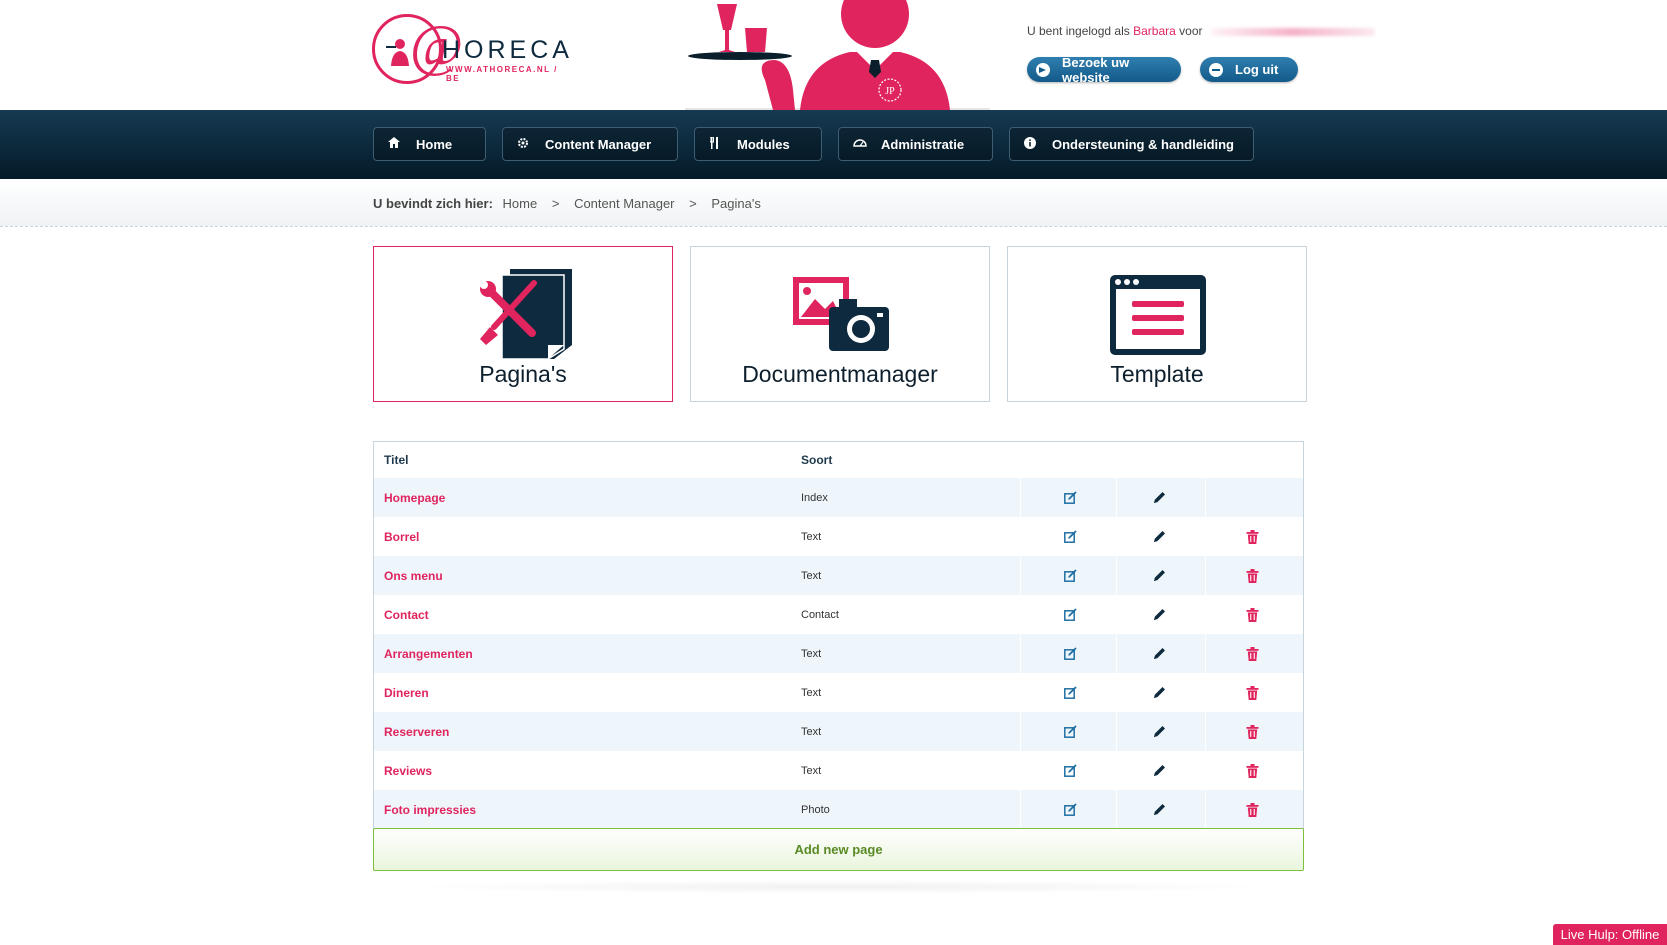 Image resolution: width=1667 pixels, height=945 pixels. What do you see at coordinates (507, 50) in the screenshot?
I see `logo-brand: HORECA` at bounding box center [507, 50].